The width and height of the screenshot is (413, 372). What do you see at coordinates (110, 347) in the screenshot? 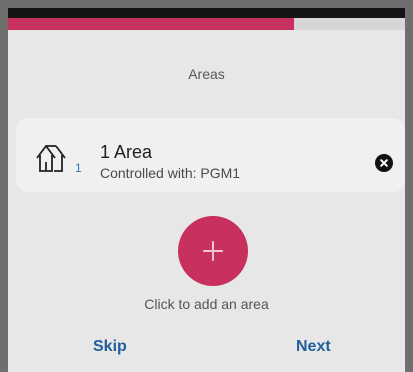
I see `skip-button: Skip` at bounding box center [110, 347].